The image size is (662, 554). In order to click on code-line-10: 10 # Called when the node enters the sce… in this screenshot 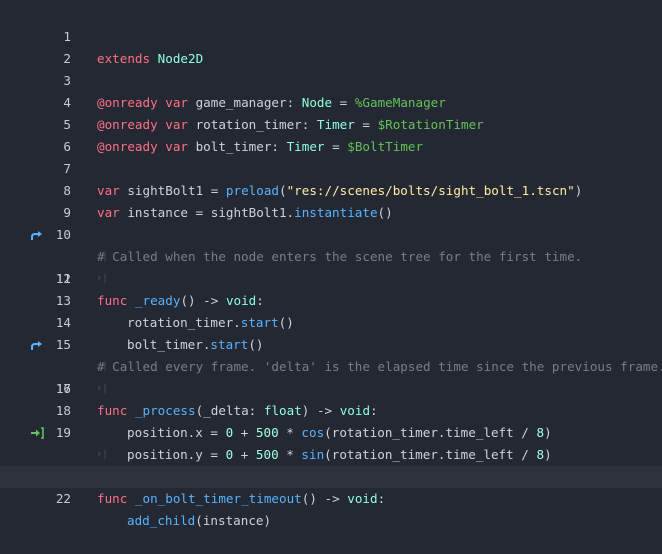, I will do `click(331, 233)`.